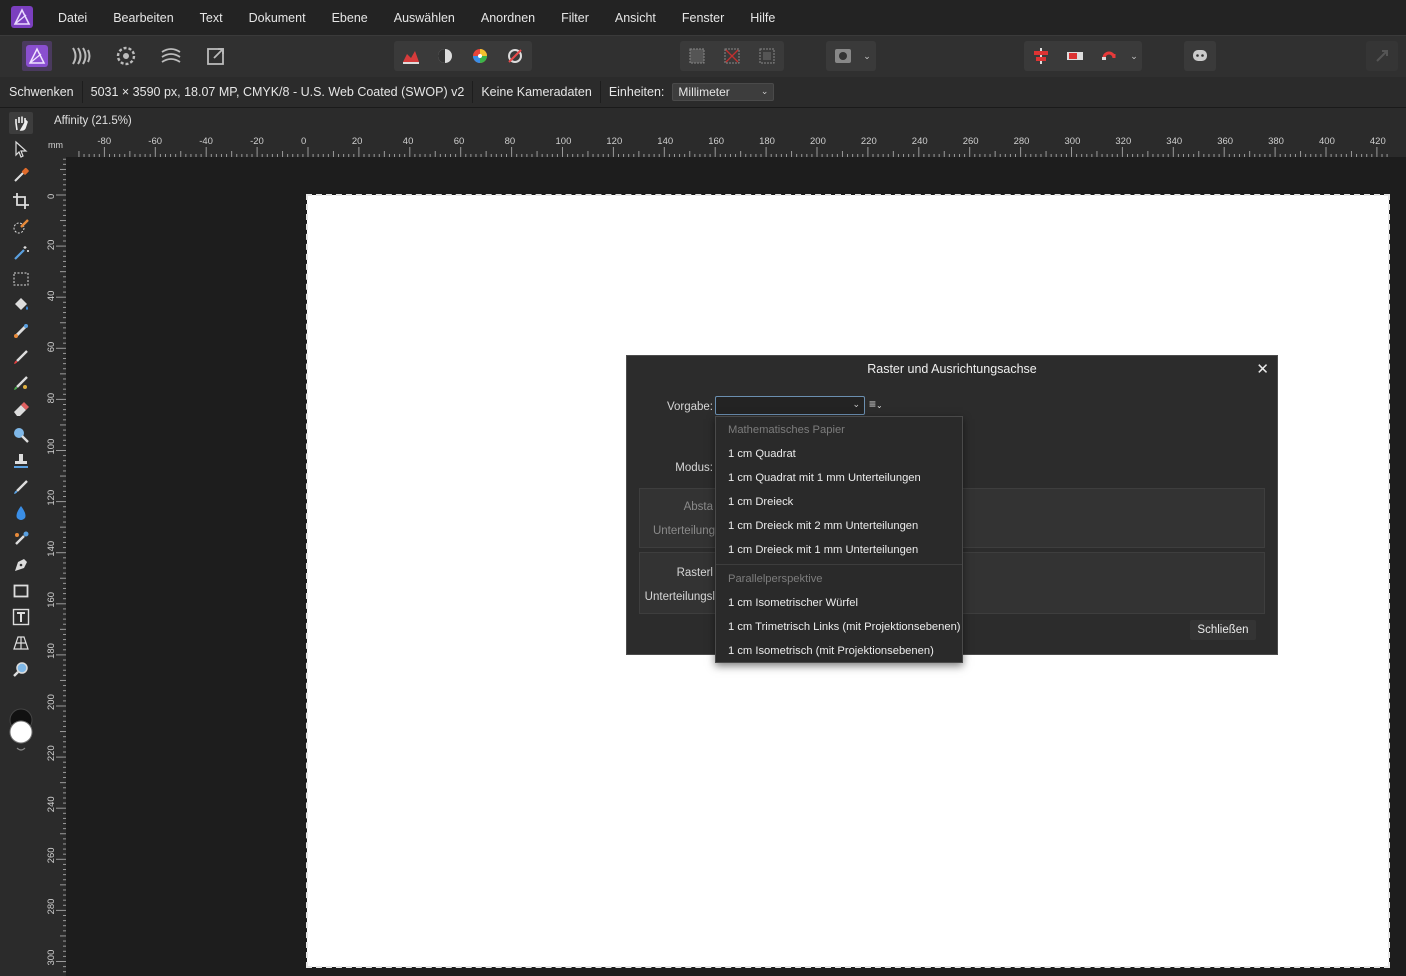 This screenshot has width=1406, height=976. What do you see at coordinates (732, 56) in the screenshot?
I see `deselect-button` at bounding box center [732, 56].